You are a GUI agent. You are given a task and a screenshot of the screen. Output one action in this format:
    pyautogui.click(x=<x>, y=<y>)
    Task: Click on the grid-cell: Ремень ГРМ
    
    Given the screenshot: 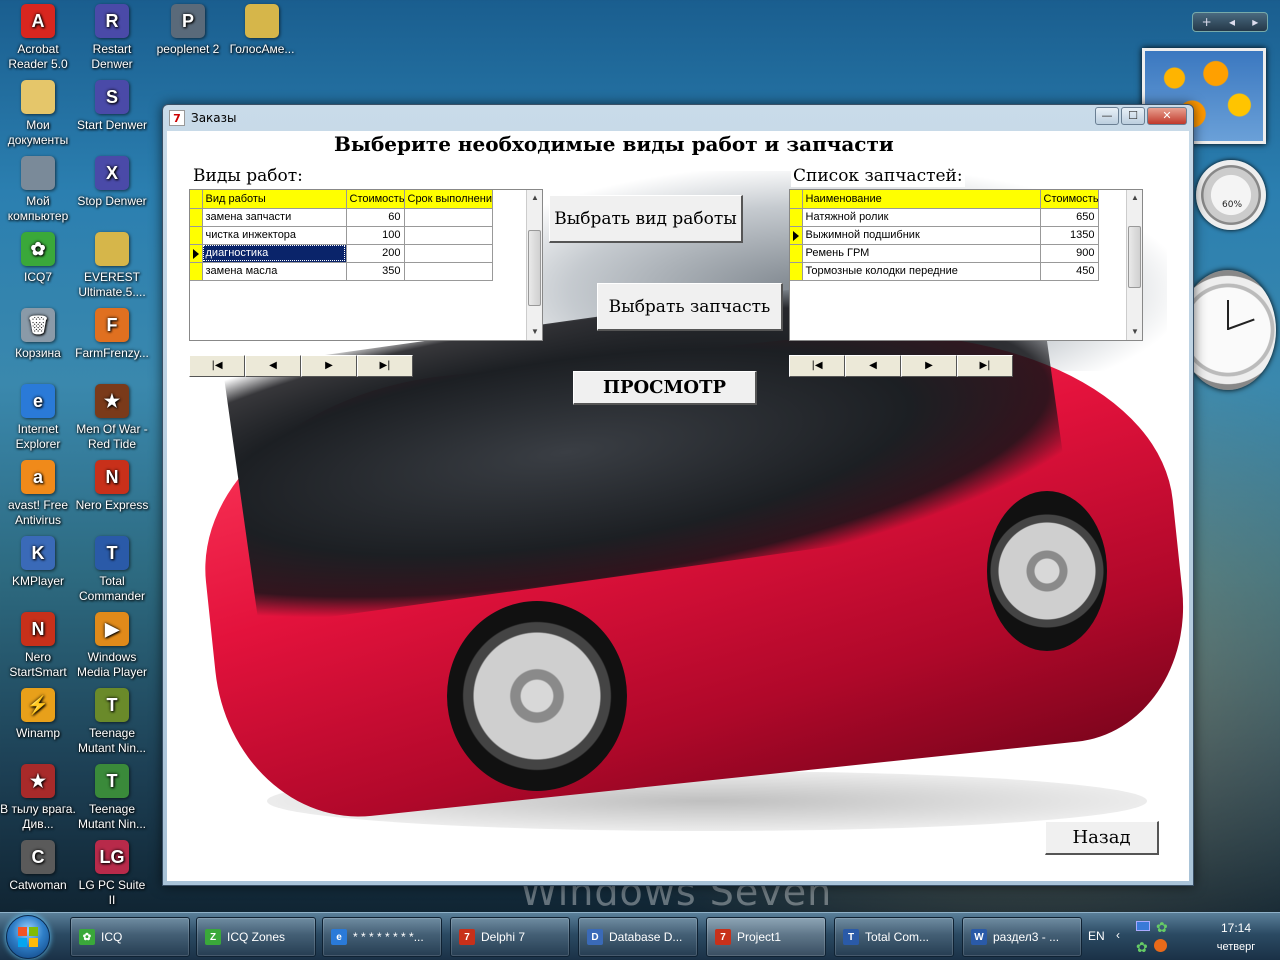 What is the action you would take?
    pyautogui.click(x=921, y=253)
    